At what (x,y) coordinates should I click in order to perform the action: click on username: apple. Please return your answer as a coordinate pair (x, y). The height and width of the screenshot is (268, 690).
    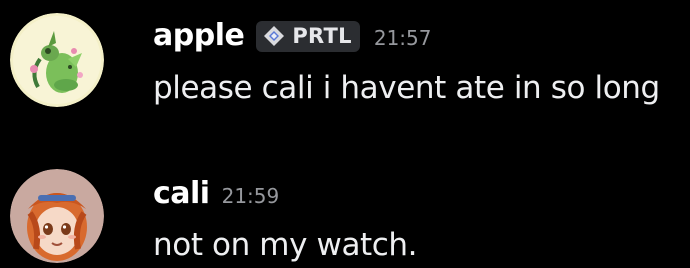
    Looking at the image, I should click on (199, 36).